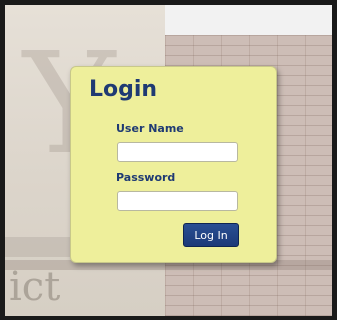  What do you see at coordinates (177, 201) in the screenshot?
I see `password-input` at bounding box center [177, 201].